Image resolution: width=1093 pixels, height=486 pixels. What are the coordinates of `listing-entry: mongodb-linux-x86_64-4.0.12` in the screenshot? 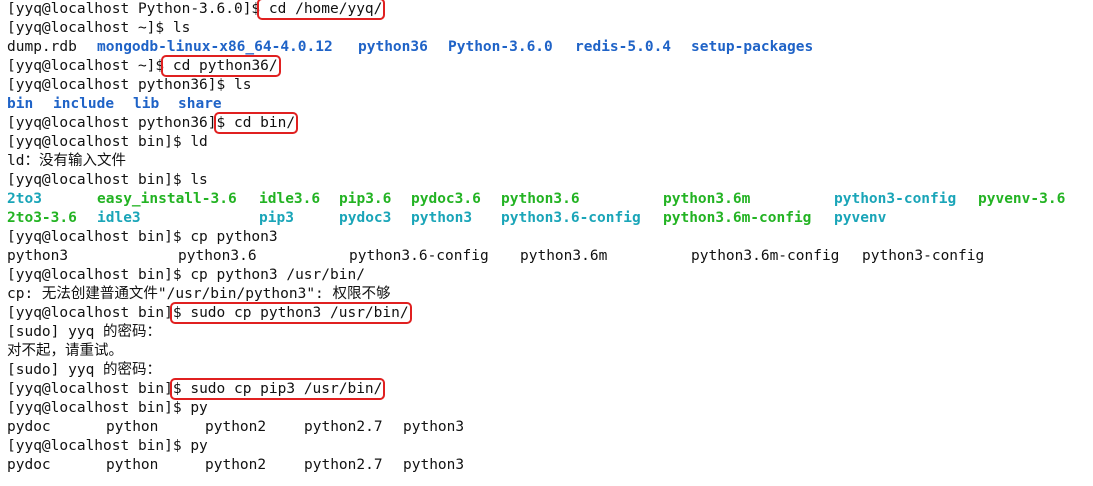 It's located at (215, 47).